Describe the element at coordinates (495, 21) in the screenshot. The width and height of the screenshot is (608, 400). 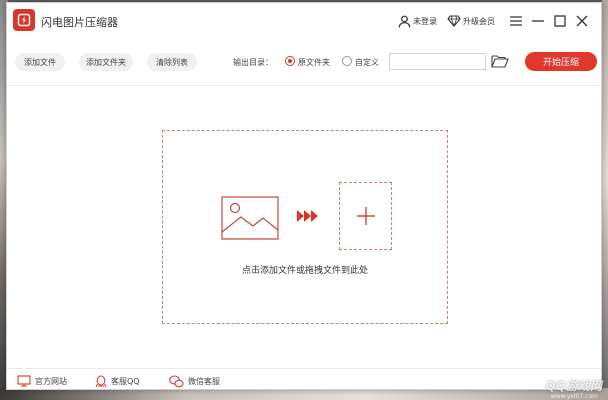
I see `title-actions: 未登录 升级会员` at that location.